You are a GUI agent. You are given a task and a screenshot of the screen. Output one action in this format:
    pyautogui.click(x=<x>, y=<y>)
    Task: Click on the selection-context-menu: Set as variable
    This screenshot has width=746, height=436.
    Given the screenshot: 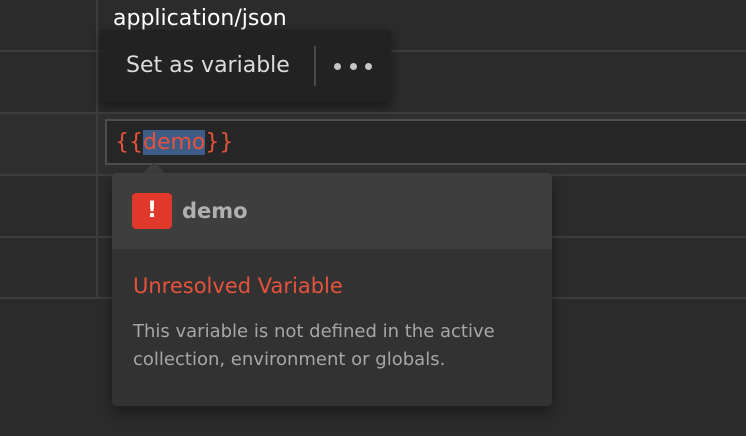 What is the action you would take?
    pyautogui.click(x=245, y=66)
    